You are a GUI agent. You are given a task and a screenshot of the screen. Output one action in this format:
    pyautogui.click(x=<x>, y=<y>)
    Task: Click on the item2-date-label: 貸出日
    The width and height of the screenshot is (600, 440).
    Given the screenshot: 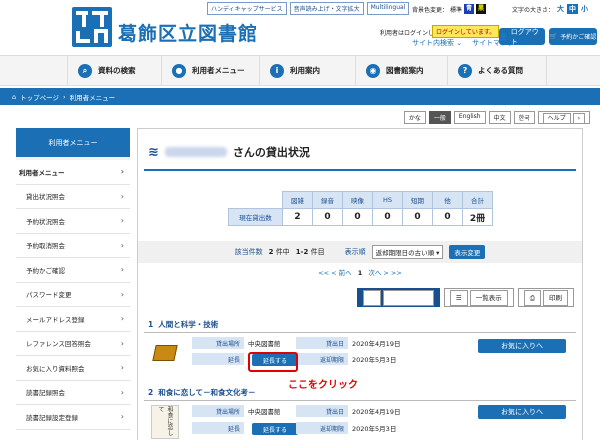 What is the action you would take?
    pyautogui.click(x=322, y=411)
    